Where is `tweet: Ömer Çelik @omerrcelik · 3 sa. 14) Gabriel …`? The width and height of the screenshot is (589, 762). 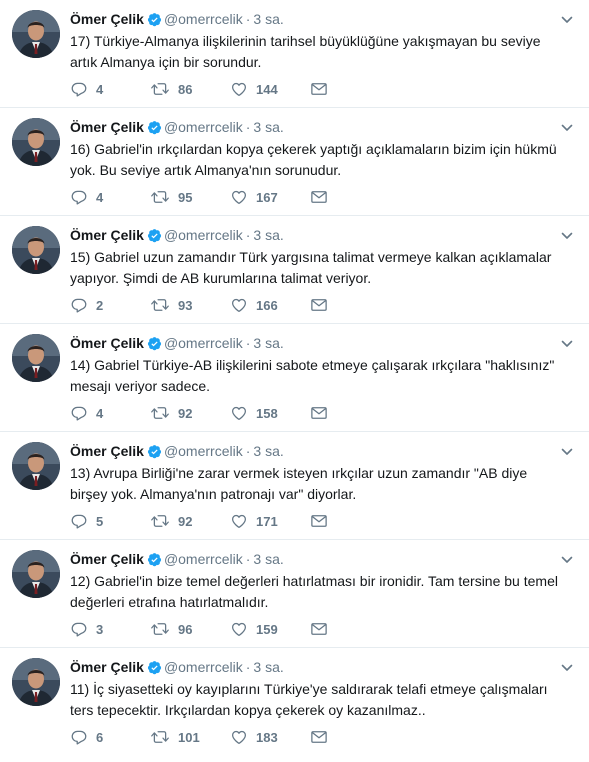
tweet: Ömer Çelik @omerrcelik · 3 sa. 14) Gabriel … is located at coordinates (294, 378).